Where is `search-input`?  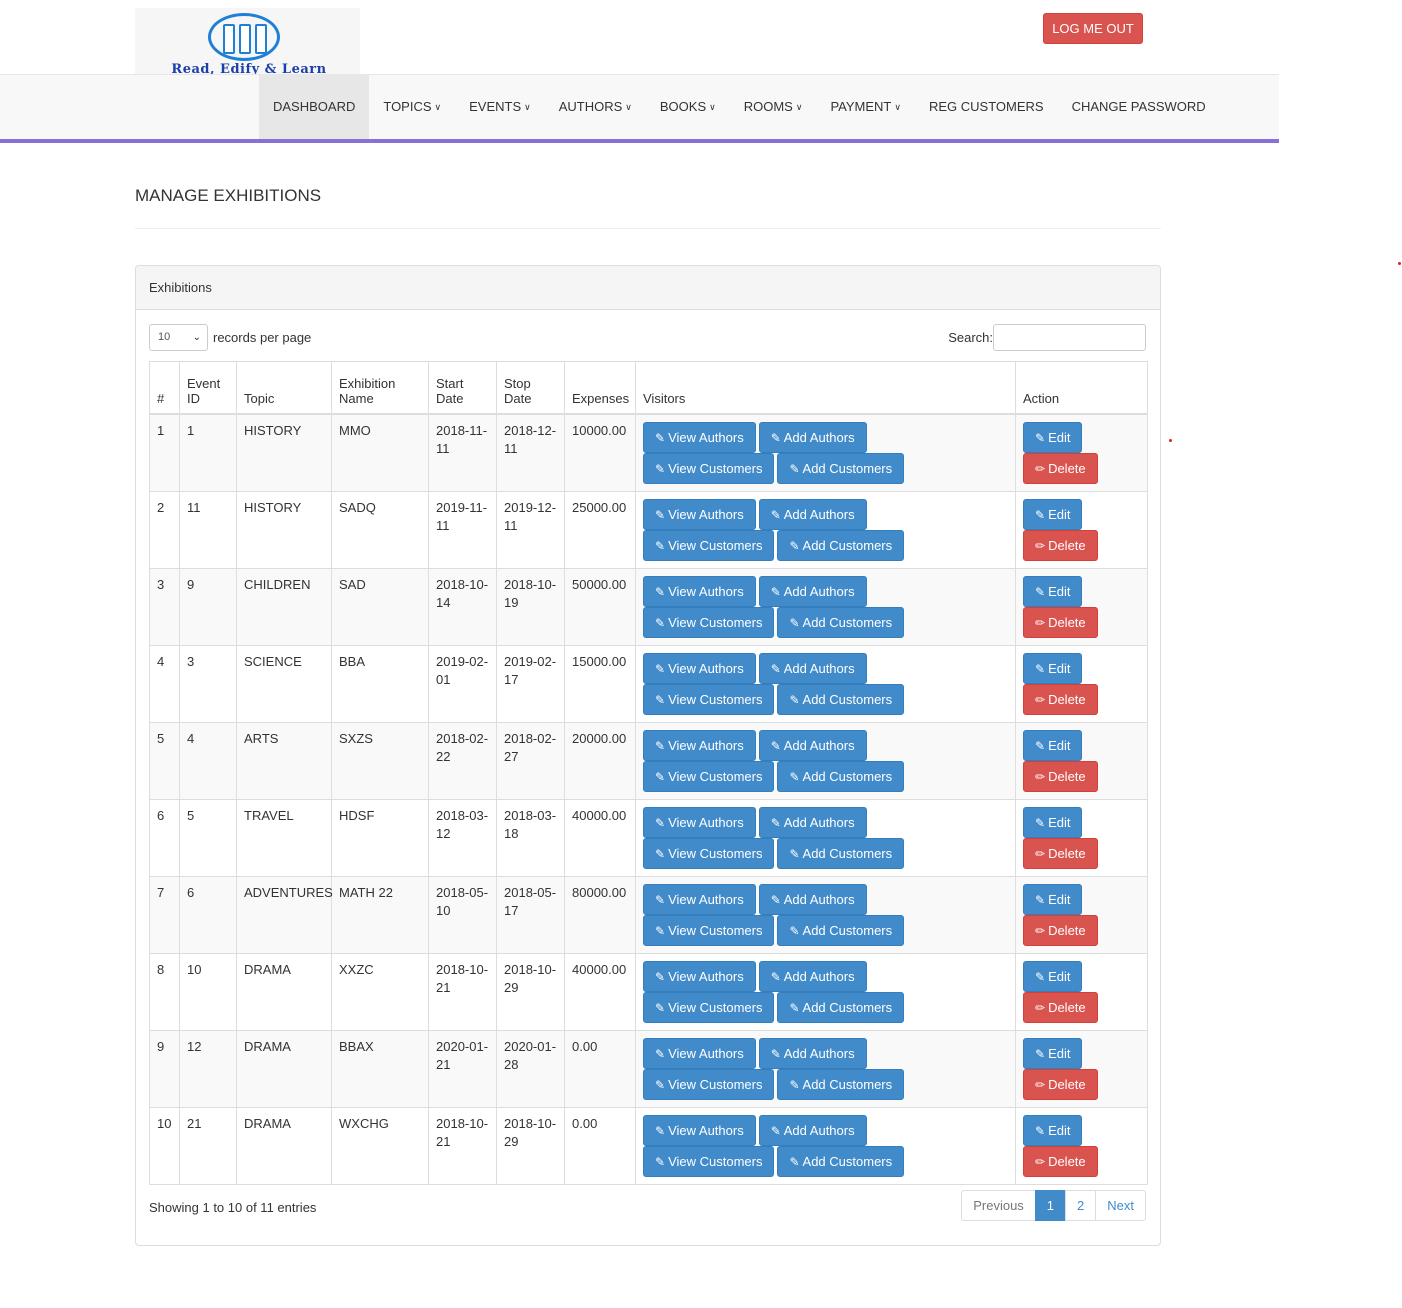 search-input is located at coordinates (1069, 337).